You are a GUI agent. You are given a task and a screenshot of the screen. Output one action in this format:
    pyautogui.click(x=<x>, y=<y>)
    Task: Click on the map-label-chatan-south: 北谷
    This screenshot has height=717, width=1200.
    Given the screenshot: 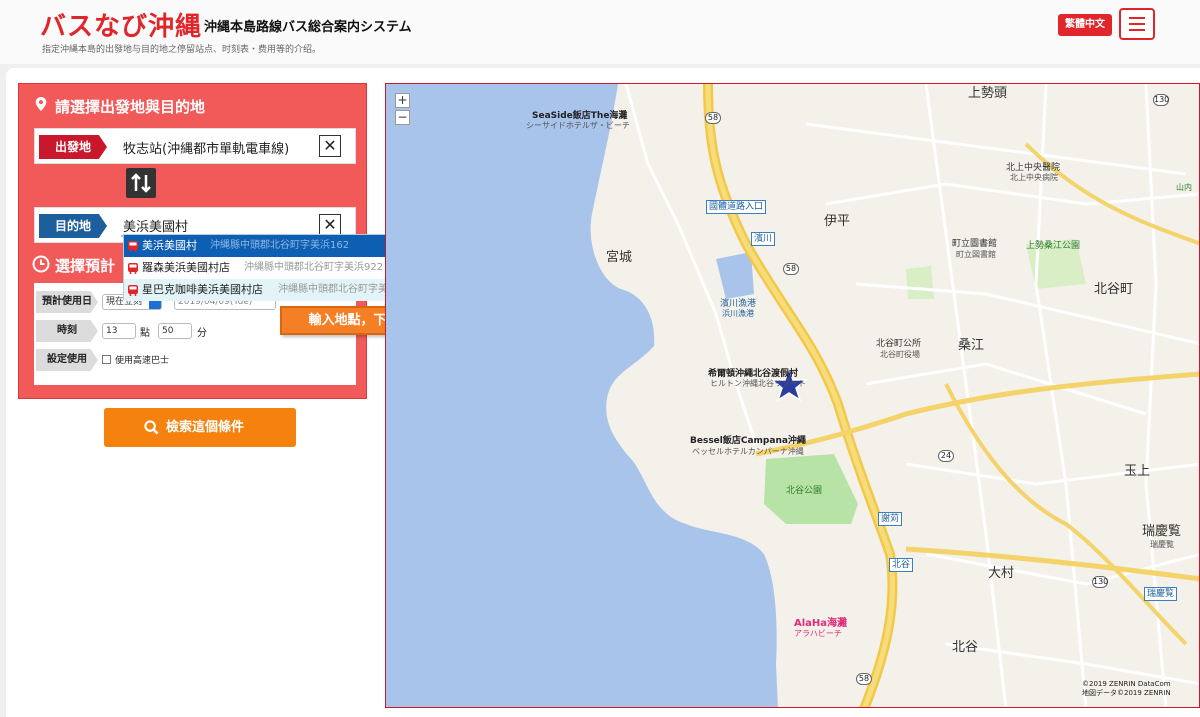 What is the action you would take?
    pyautogui.click(x=965, y=647)
    